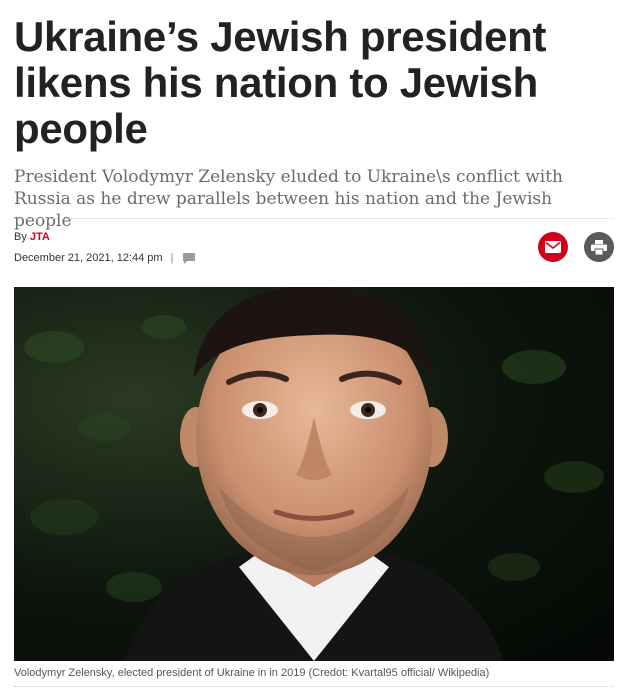 This screenshot has height=695, width=632. Describe the element at coordinates (189, 258) in the screenshot. I see `comment-icon` at that location.